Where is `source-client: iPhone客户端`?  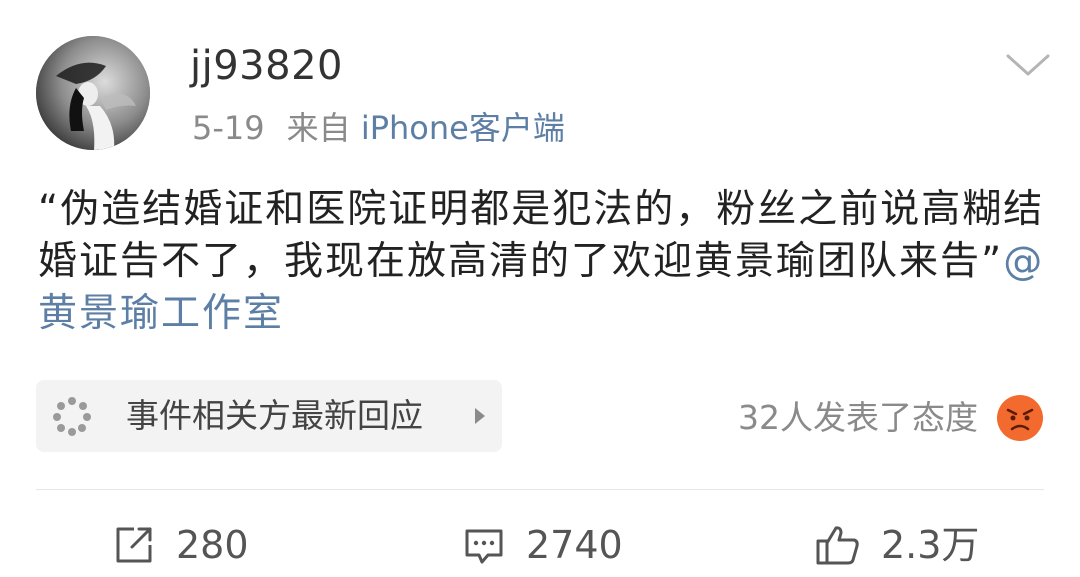
source-client: iPhone客户端 is located at coordinates (463, 128).